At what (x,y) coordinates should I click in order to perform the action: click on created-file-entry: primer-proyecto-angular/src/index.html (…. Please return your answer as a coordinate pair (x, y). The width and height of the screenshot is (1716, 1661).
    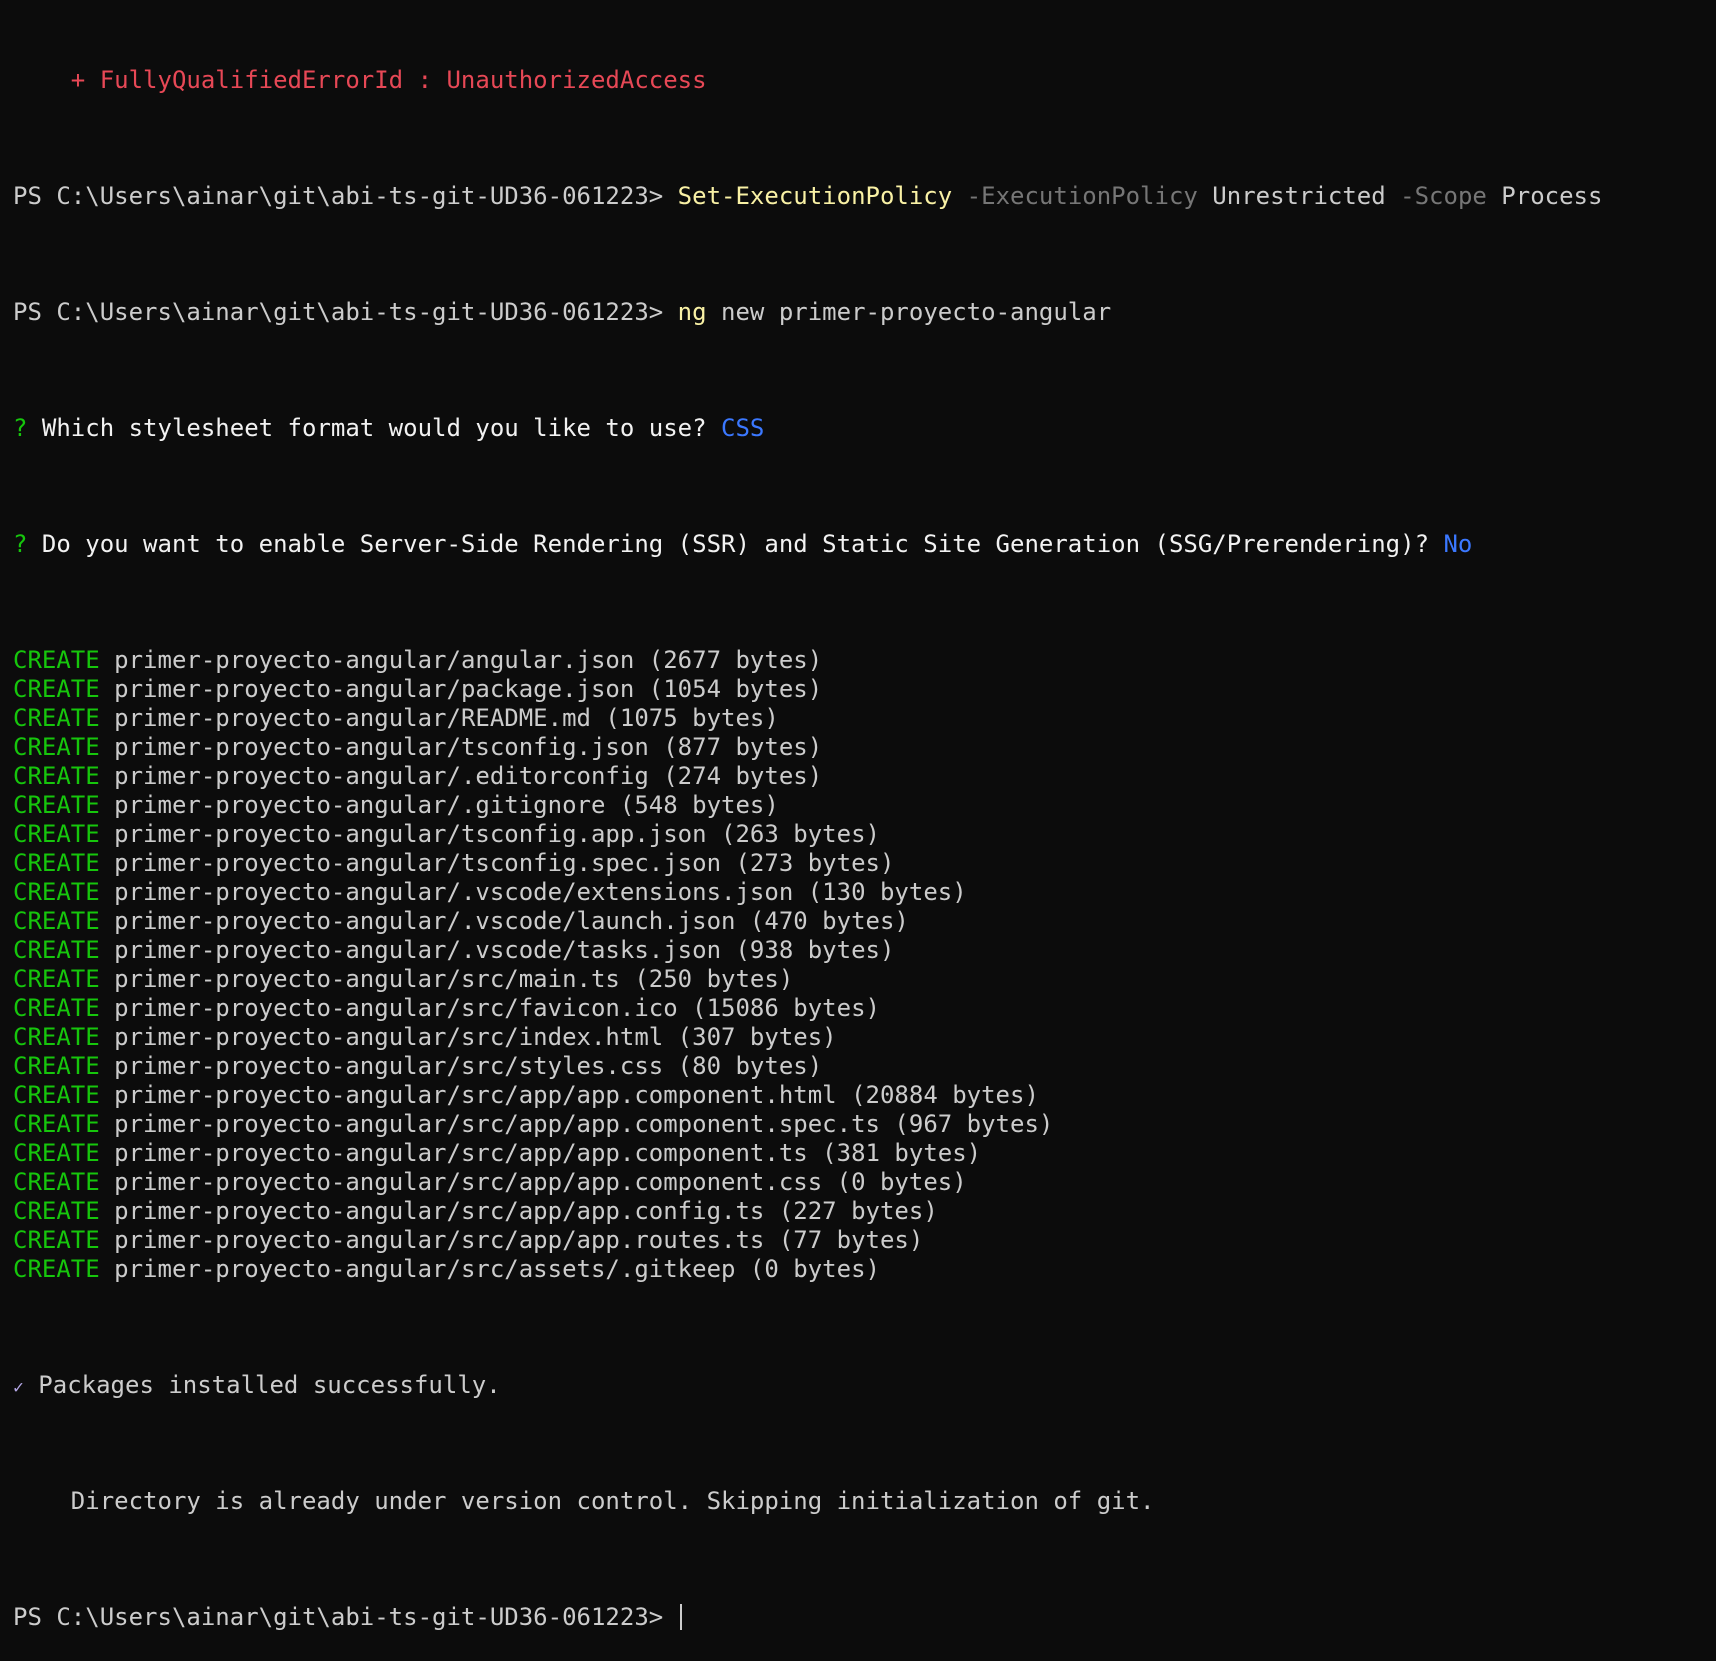
    Looking at the image, I should click on (475, 1037).